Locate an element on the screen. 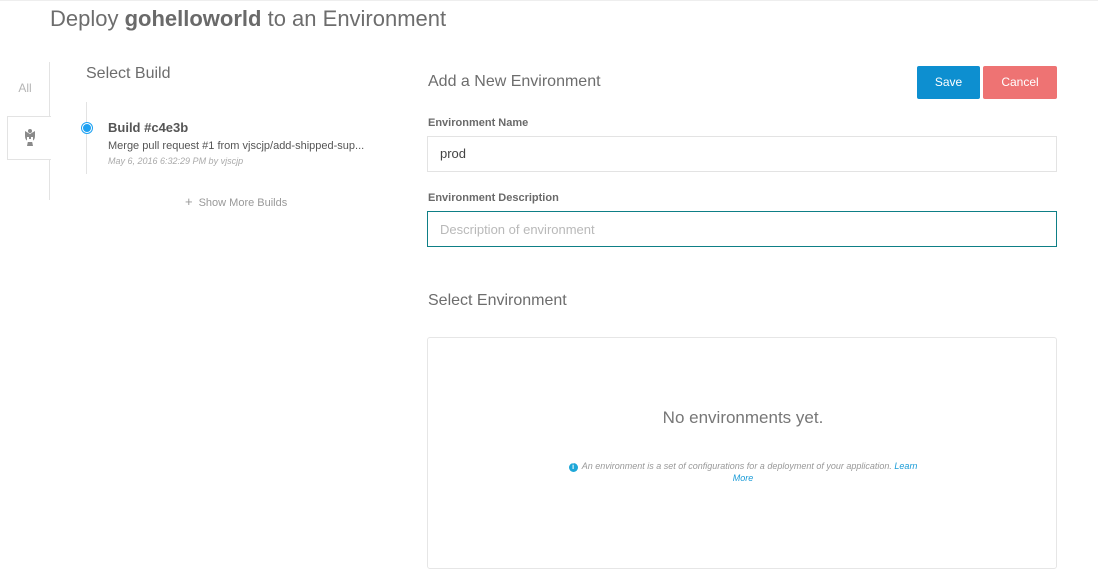  jenkins-butler-icon is located at coordinates (29, 137).